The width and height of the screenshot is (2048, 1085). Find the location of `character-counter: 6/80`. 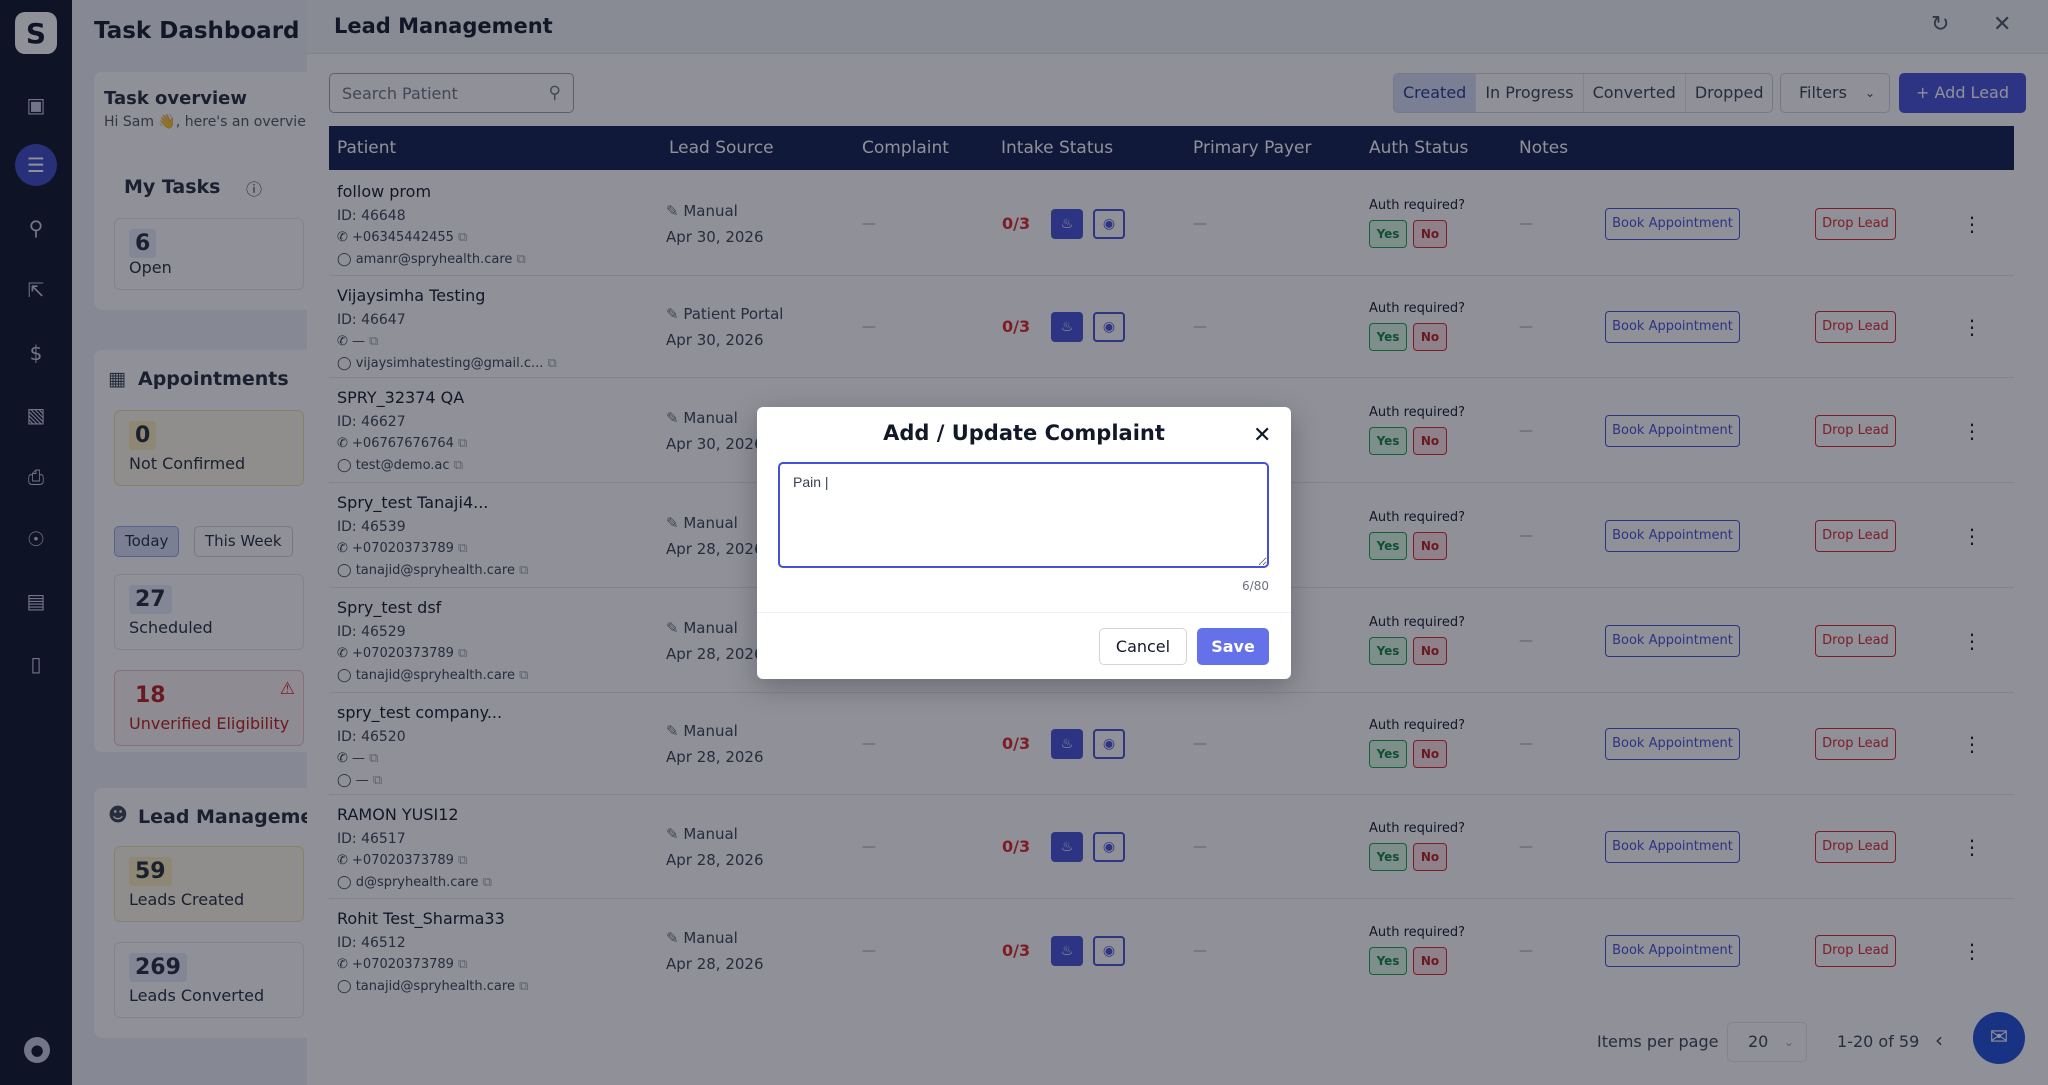

character-counter: 6/80 is located at coordinates (1255, 586).